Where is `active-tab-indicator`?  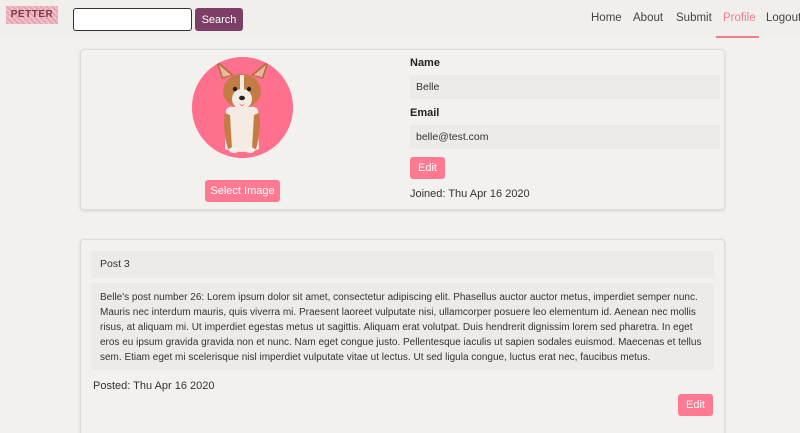
active-tab-indicator is located at coordinates (737, 37).